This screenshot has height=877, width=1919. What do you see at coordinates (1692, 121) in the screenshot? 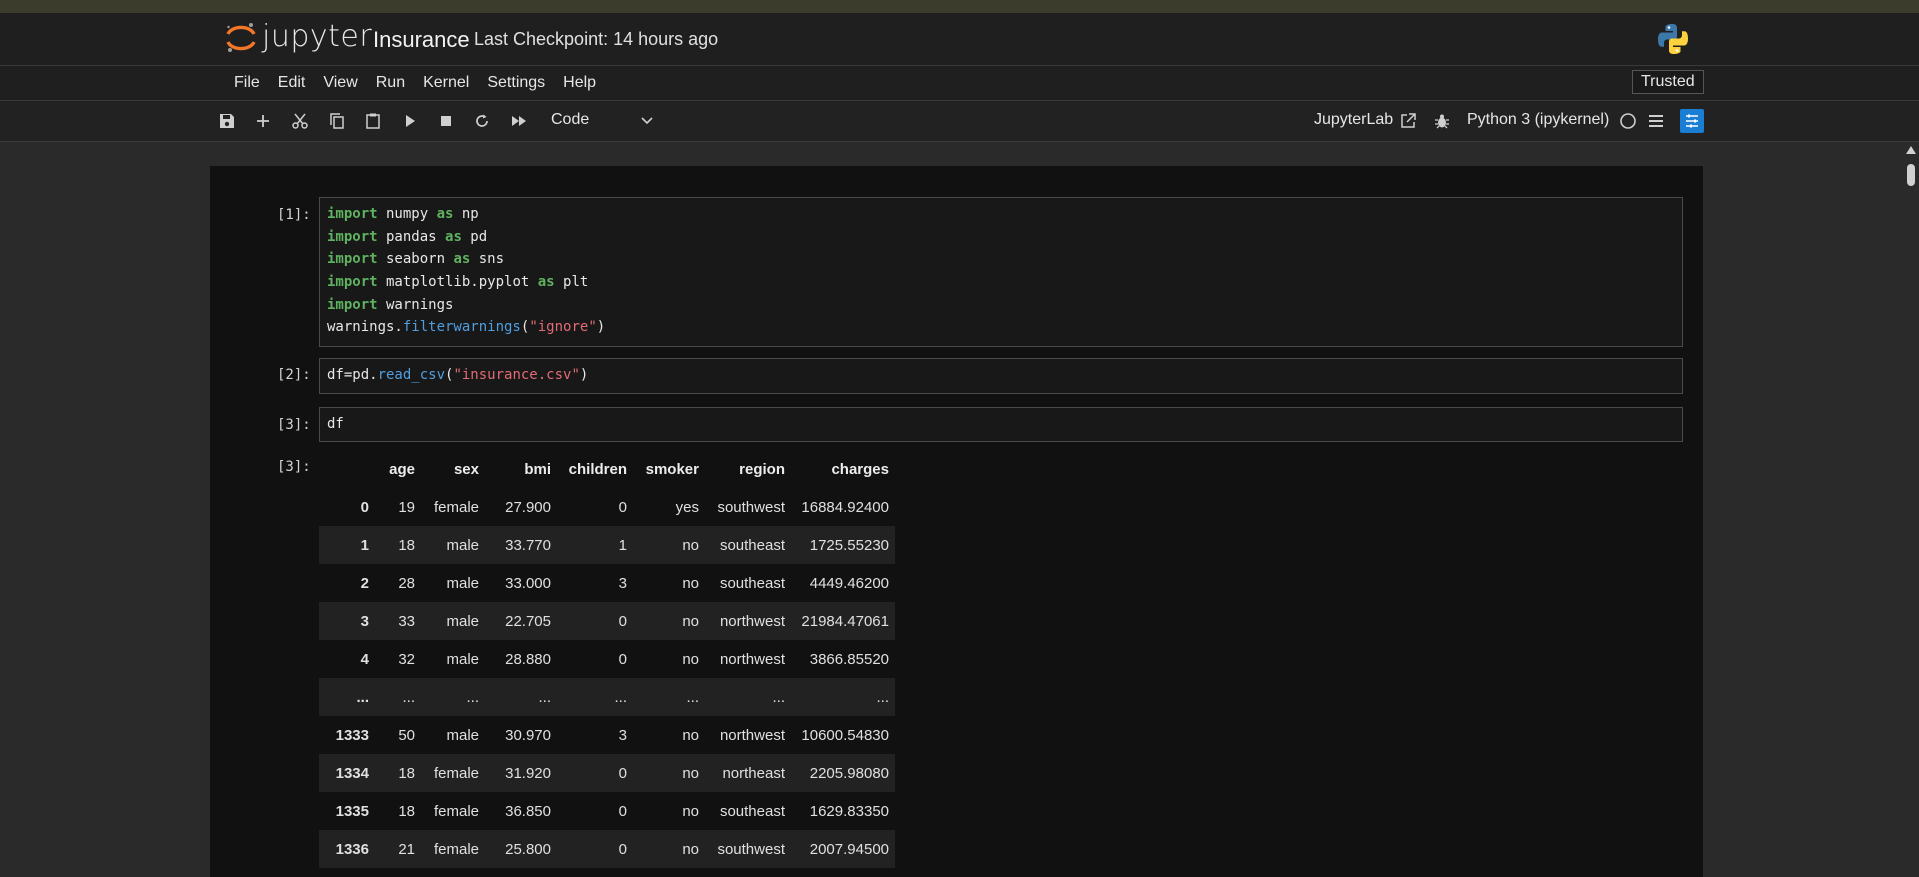
I see `property-inspector-icon` at bounding box center [1692, 121].